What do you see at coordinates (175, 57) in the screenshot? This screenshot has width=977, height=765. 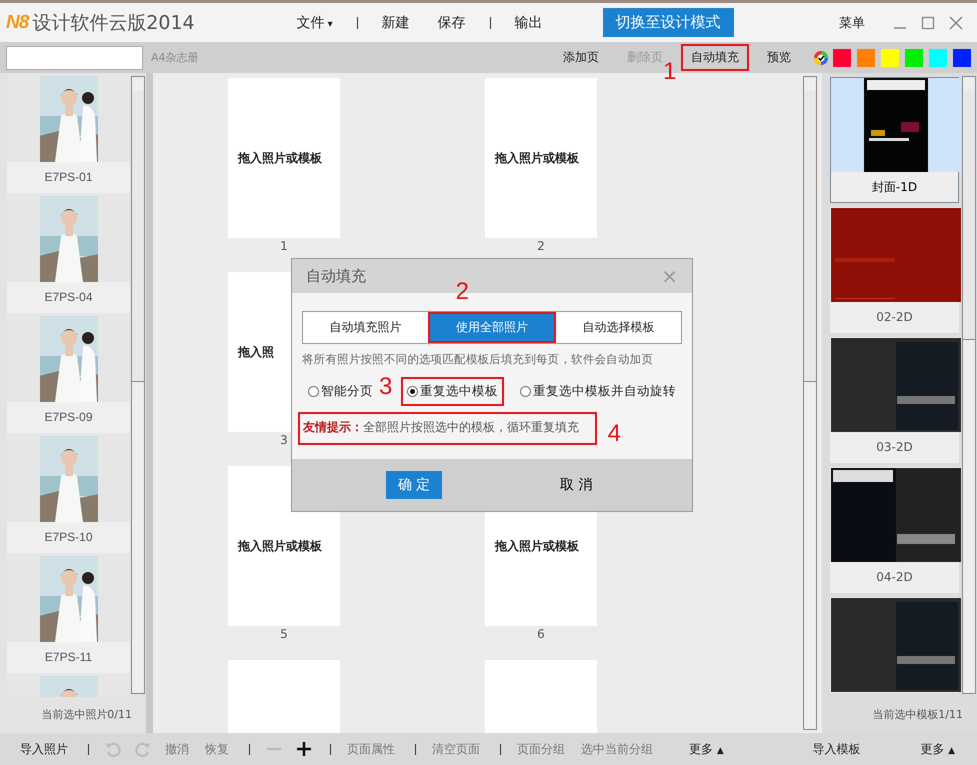 I see `document-type: A4杂志册` at bounding box center [175, 57].